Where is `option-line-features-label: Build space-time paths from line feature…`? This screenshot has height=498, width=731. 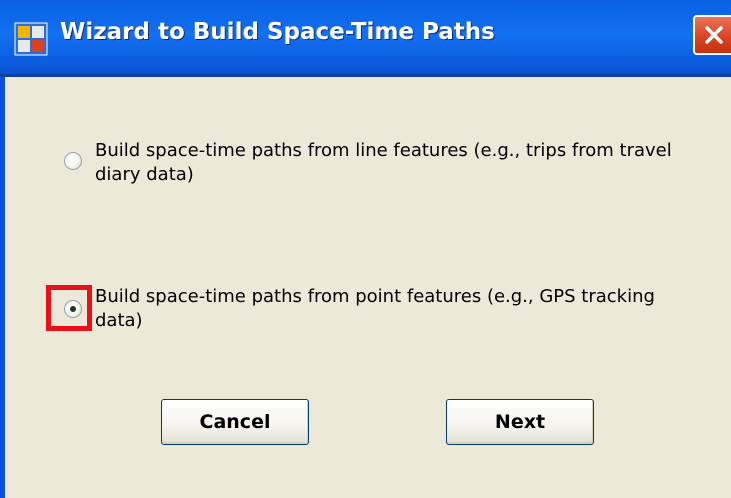
option-line-features-label: Build space-time paths from line feature… is located at coordinates (383, 162).